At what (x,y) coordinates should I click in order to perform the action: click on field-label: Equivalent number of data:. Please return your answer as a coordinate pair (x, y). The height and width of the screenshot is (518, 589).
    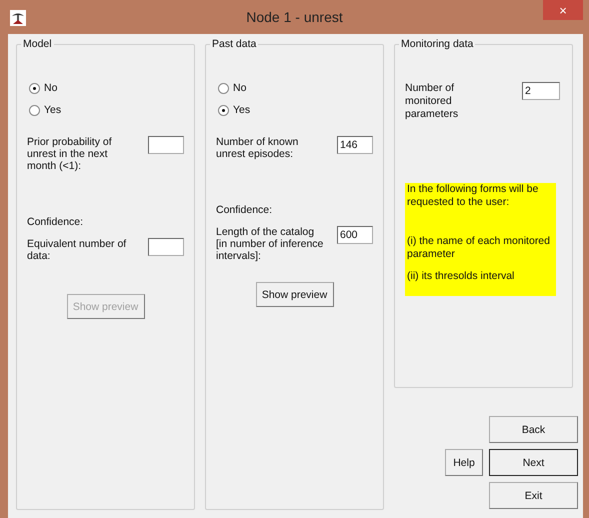
    Looking at the image, I should click on (77, 250).